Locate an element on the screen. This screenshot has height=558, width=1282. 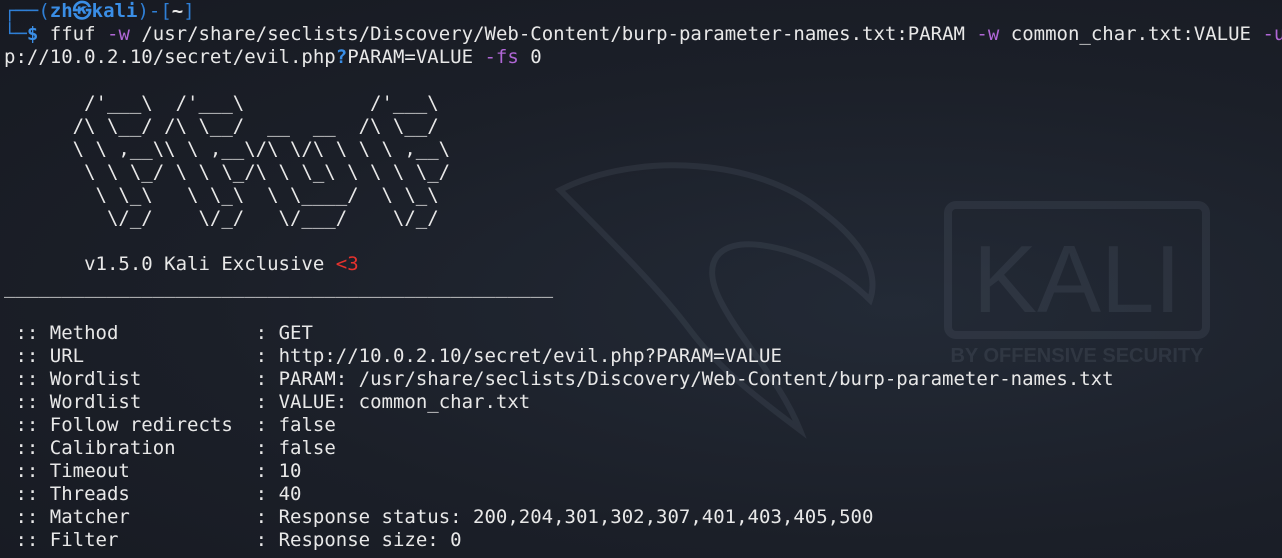
prompt-frame-end: ] is located at coordinates (189, 11).